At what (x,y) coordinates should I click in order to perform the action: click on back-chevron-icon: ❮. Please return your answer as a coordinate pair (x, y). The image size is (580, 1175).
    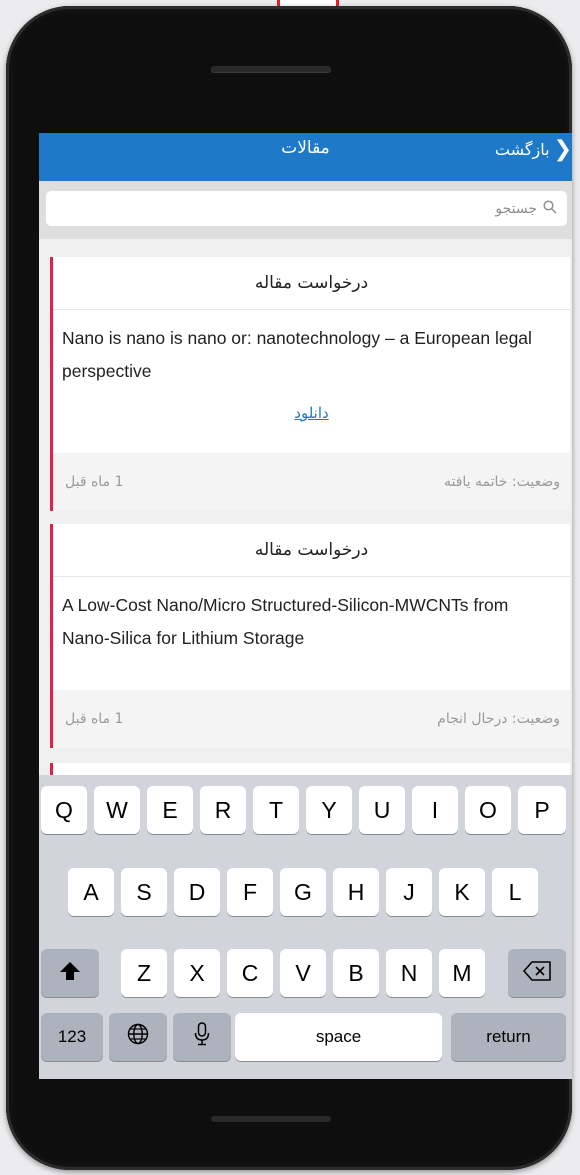
    Looking at the image, I should click on (562, 149).